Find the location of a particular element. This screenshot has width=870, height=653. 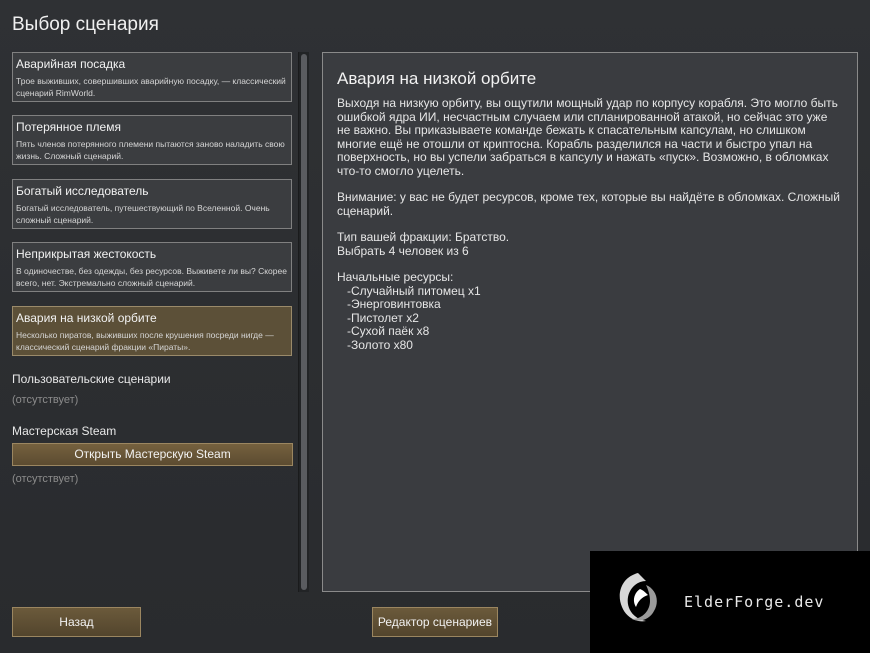

scenario-list-scrollbar is located at coordinates (303, 322).